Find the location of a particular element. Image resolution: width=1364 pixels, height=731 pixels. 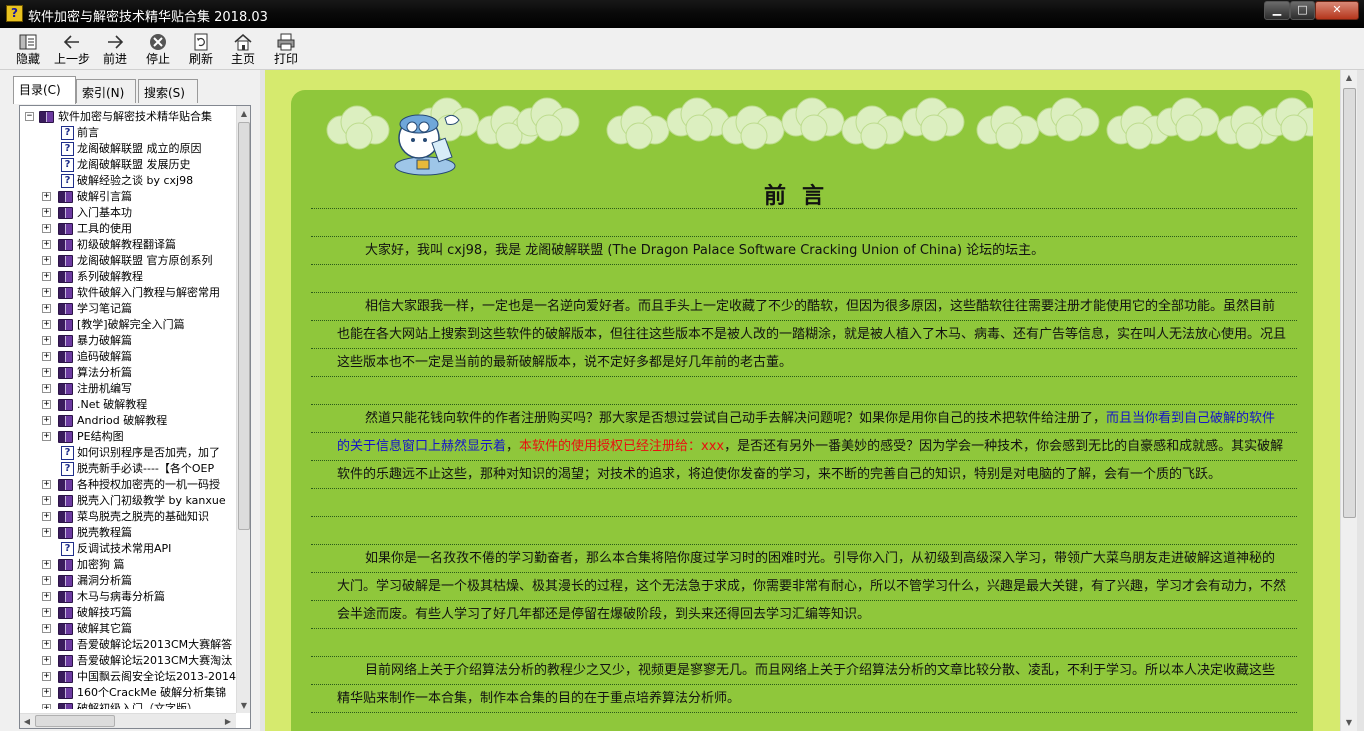

tree-item: + 破解其它篇 is located at coordinates (128, 629).